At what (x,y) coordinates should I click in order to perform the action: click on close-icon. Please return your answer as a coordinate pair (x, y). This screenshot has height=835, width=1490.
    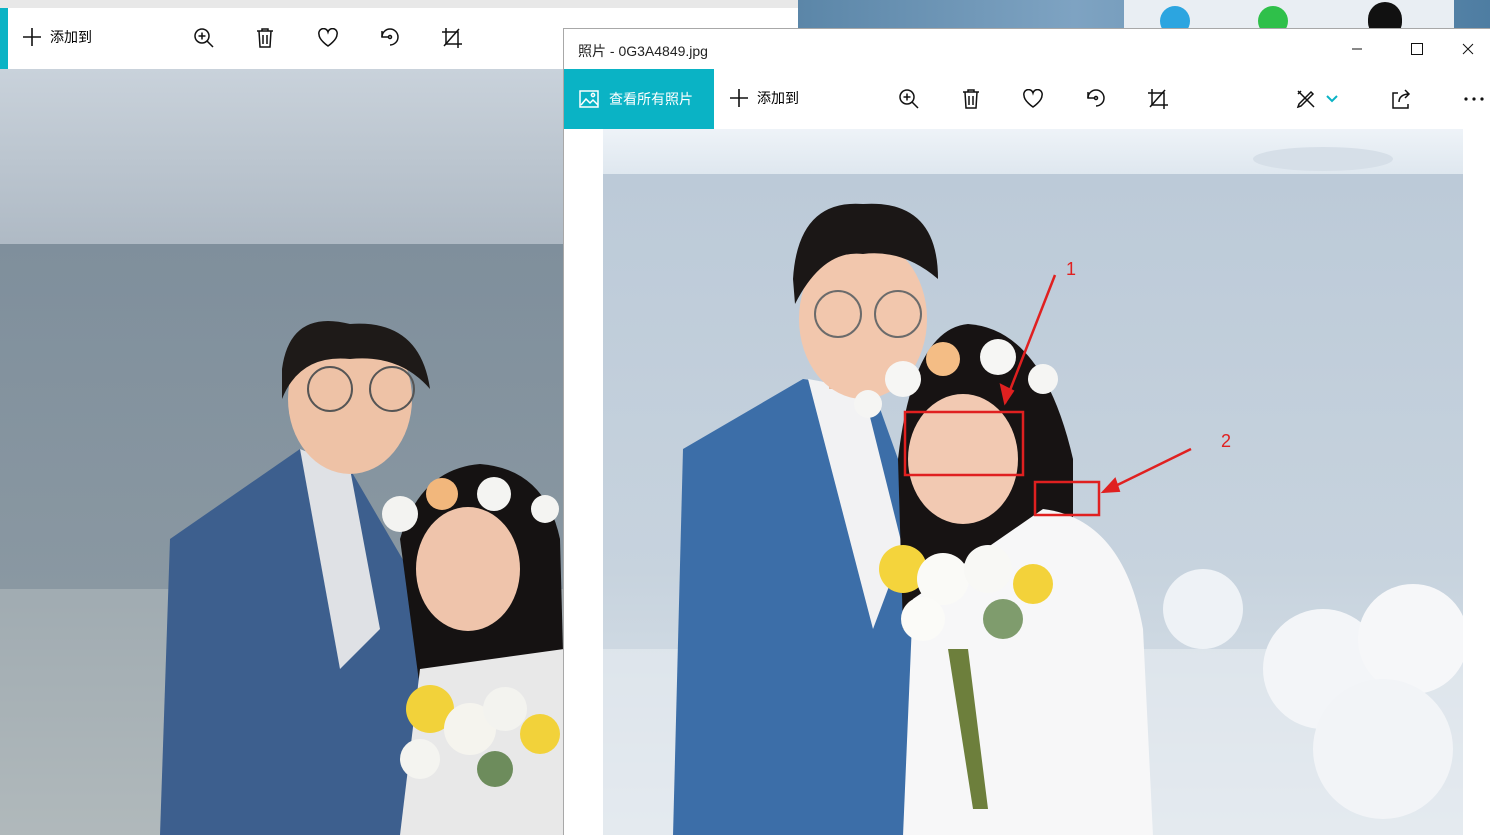
    Looking at the image, I should click on (1467, 49).